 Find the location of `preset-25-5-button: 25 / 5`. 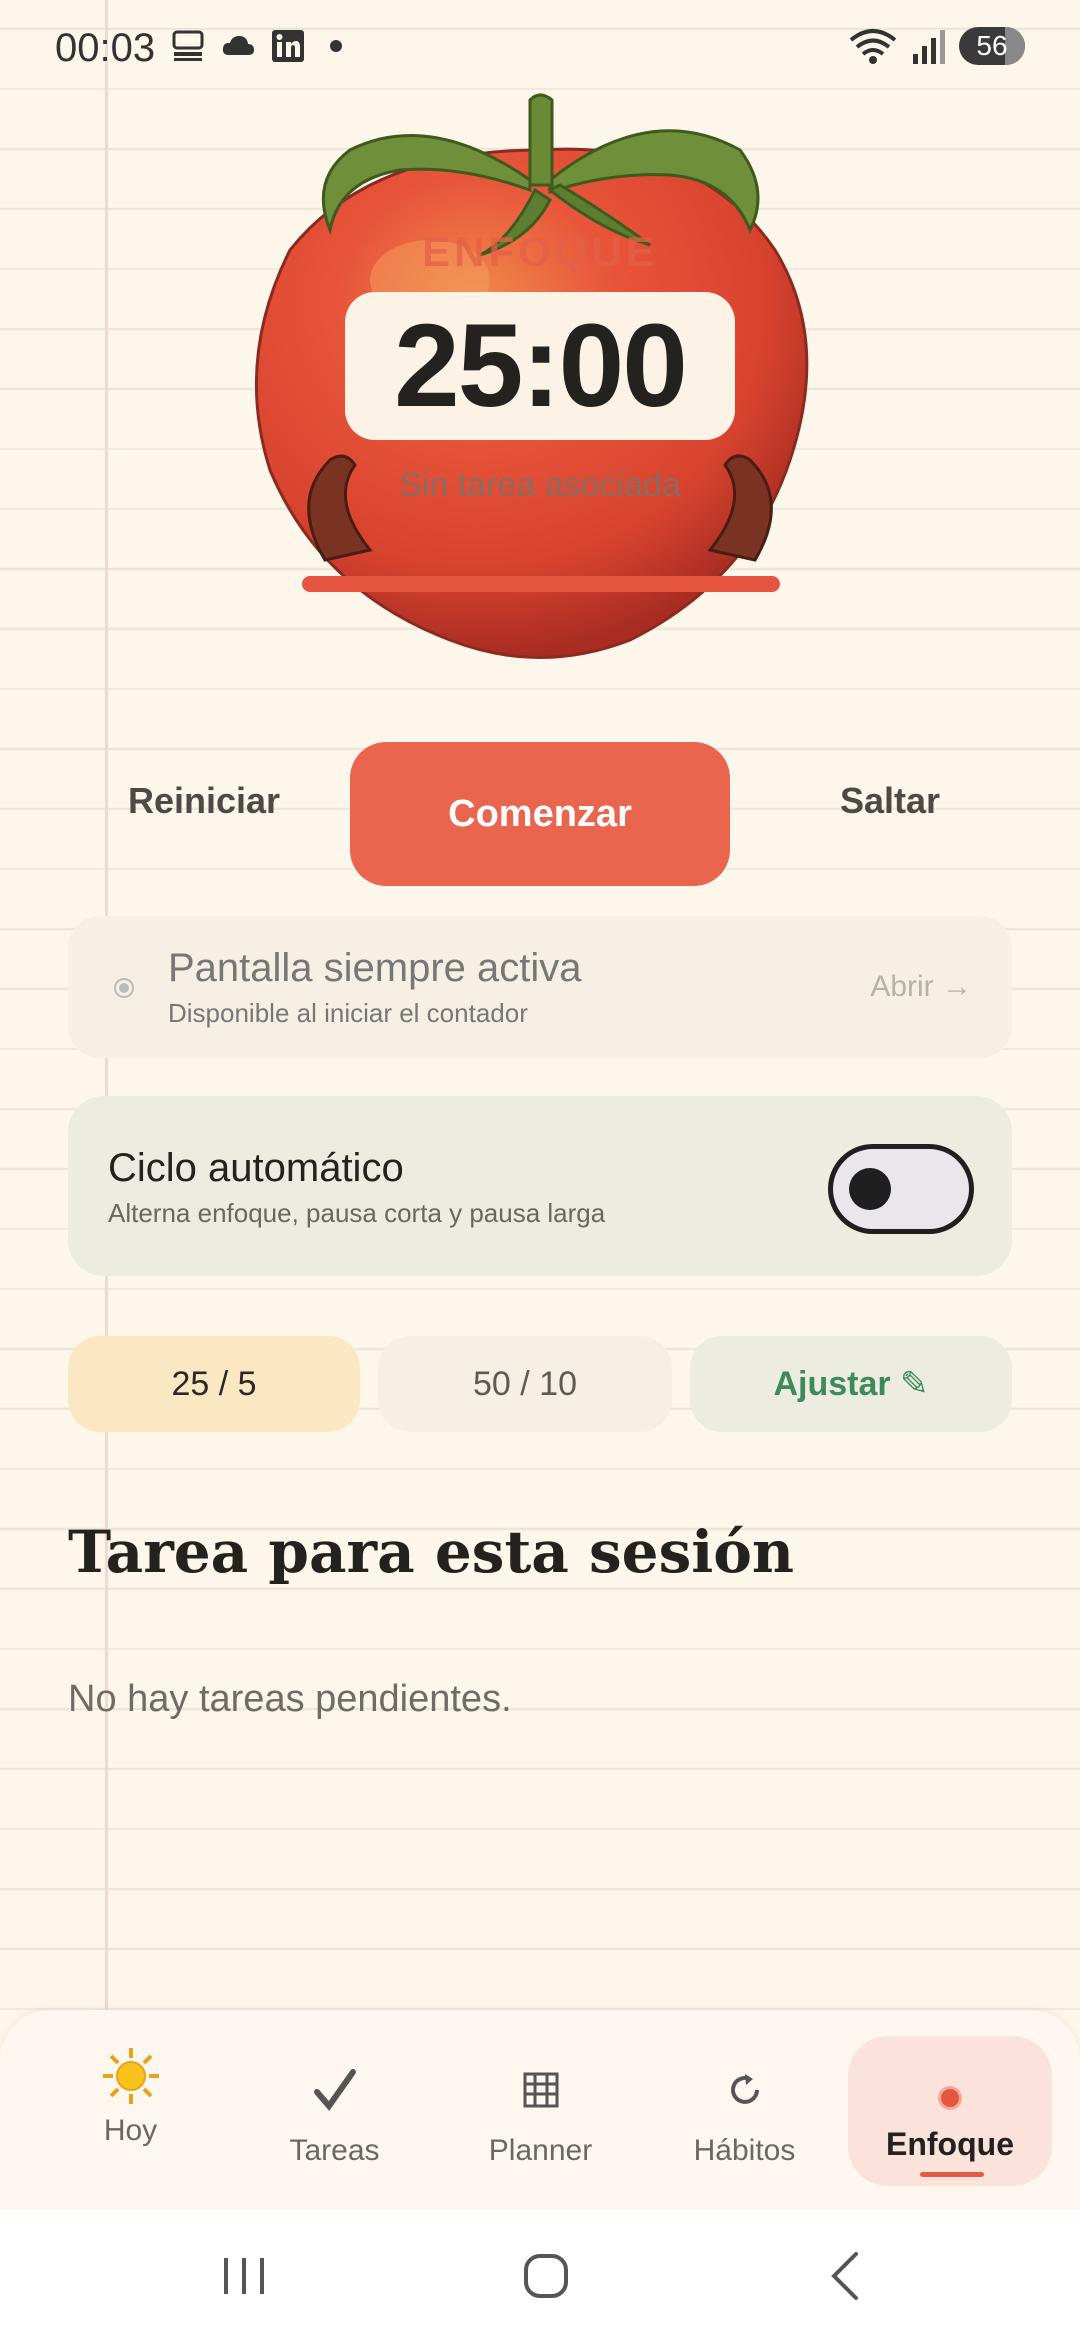

preset-25-5-button: 25 / 5 is located at coordinates (214, 1384).